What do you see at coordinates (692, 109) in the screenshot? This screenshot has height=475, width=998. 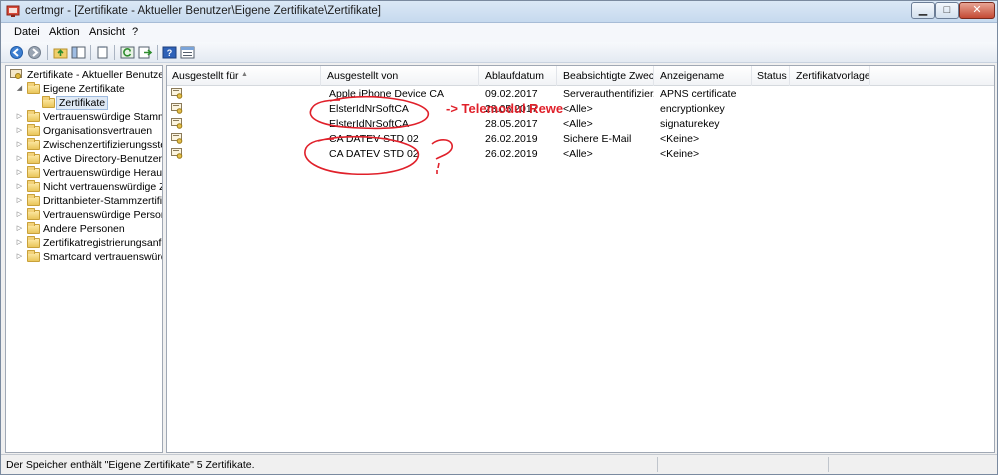 I see `cell-anzeigename: encryptionkey` at bounding box center [692, 109].